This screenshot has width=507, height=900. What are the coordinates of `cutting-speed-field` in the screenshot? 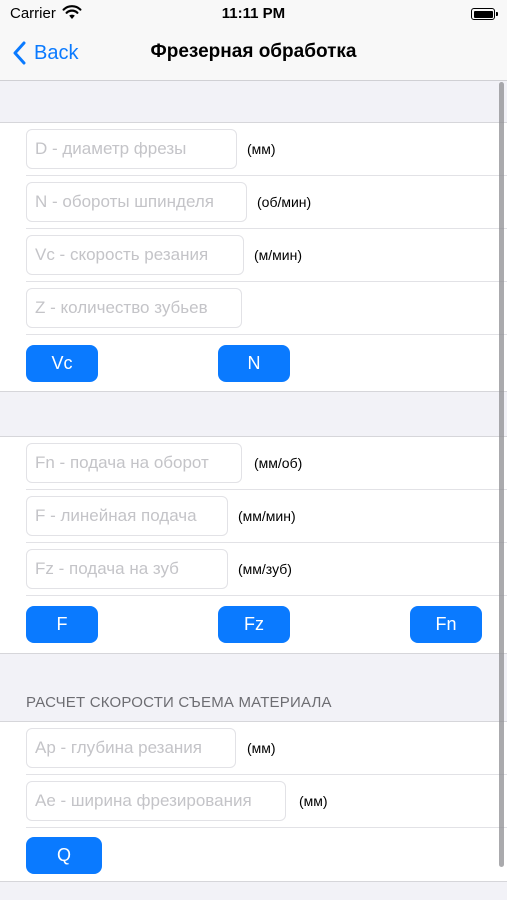 It's located at (135, 255).